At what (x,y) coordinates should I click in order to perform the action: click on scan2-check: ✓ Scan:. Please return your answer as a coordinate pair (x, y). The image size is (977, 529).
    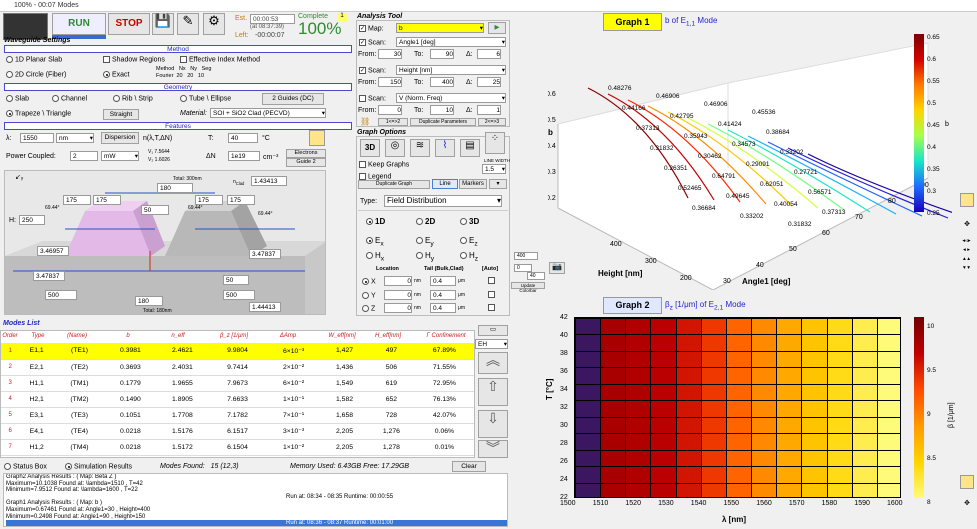
    Looking at the image, I should click on (372, 70).